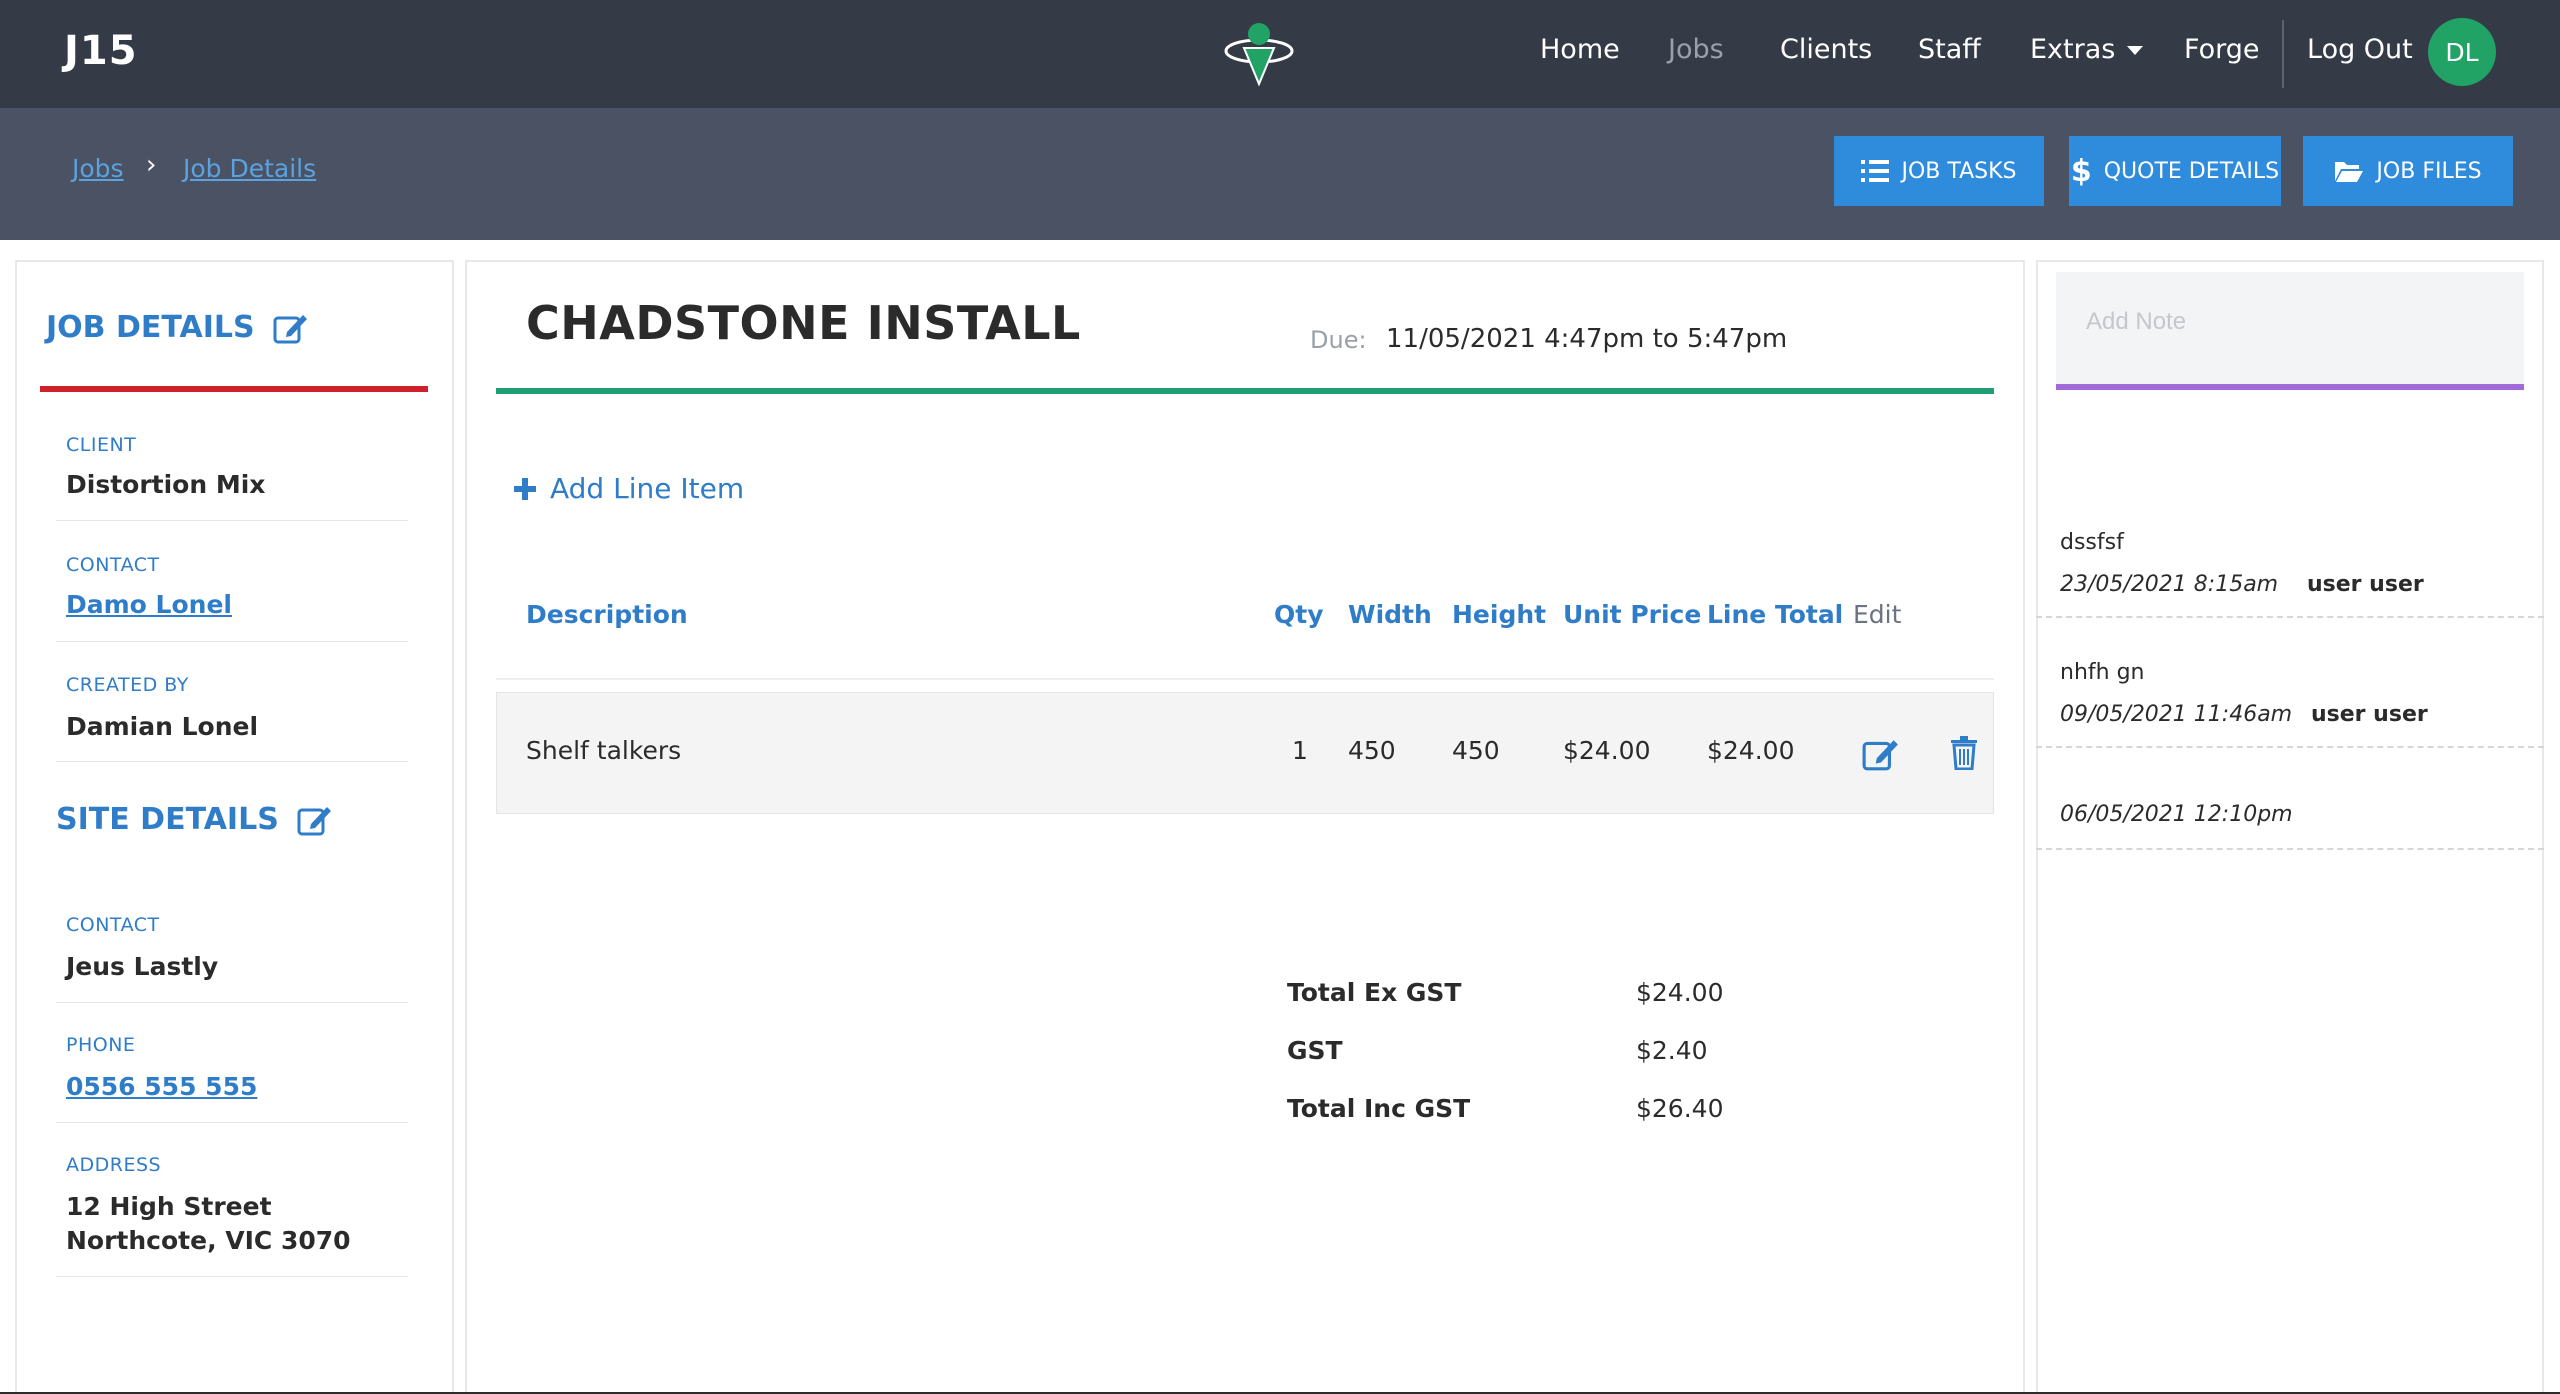  What do you see at coordinates (1696, 49) in the screenshot?
I see `nav-jobs: Jobs` at bounding box center [1696, 49].